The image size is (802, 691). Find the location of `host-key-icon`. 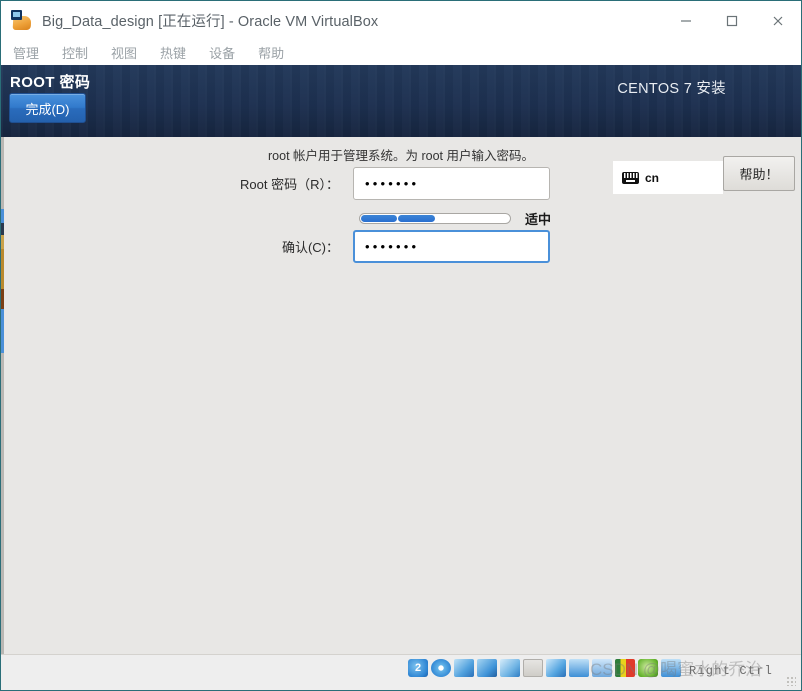

host-key-icon is located at coordinates (671, 668).